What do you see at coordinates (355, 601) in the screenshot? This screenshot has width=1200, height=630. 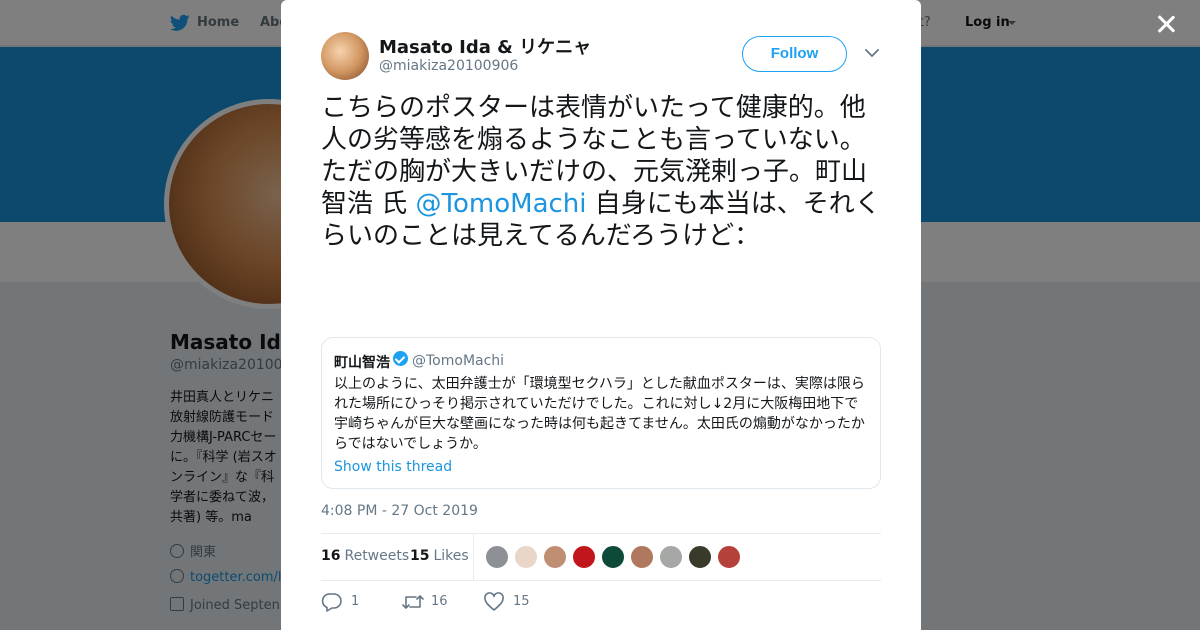 I see `reply-count: 1` at bounding box center [355, 601].